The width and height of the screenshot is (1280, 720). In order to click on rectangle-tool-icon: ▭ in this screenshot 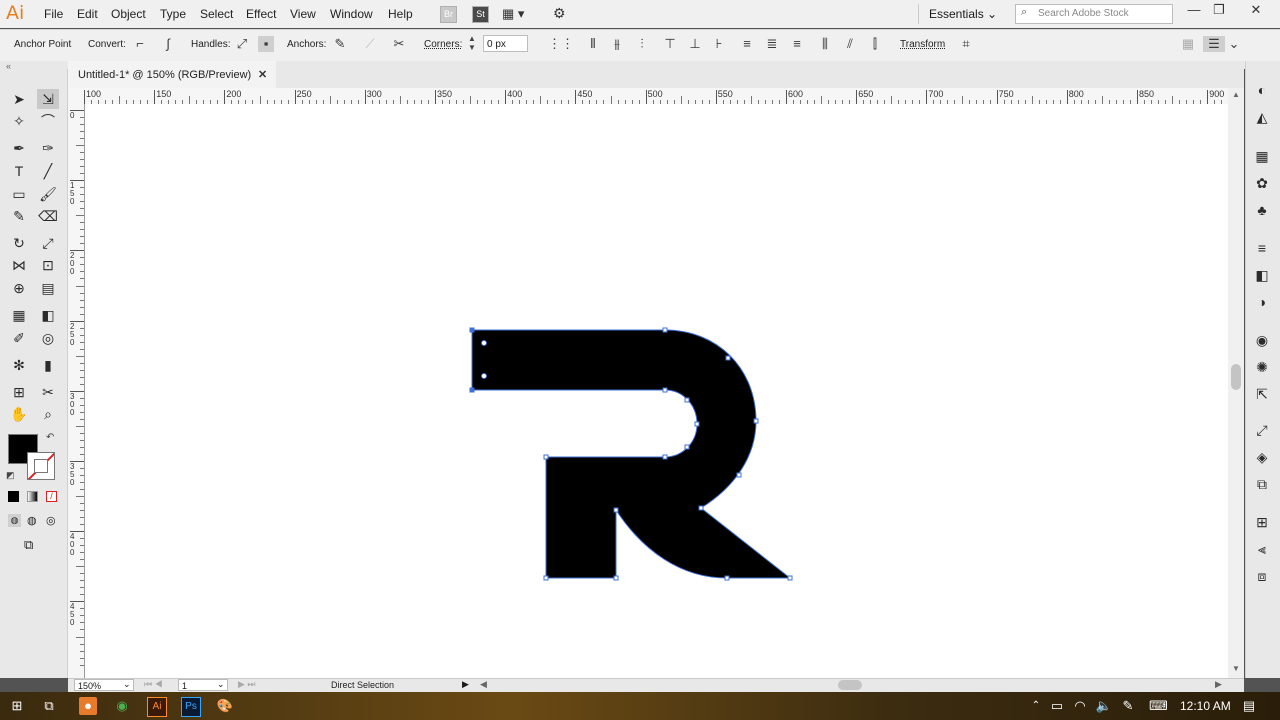, I will do `click(19, 194)`.